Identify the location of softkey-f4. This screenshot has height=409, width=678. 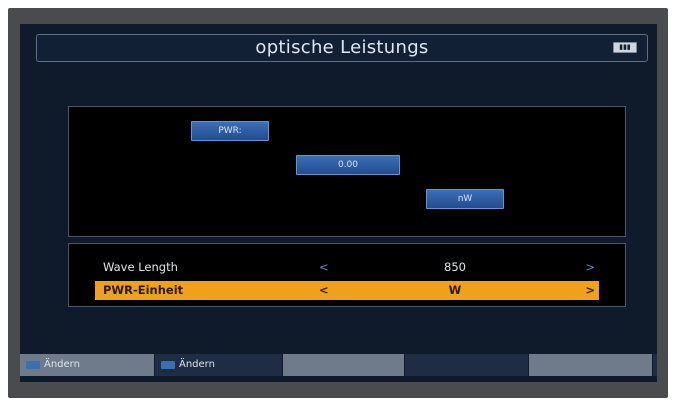
(467, 365).